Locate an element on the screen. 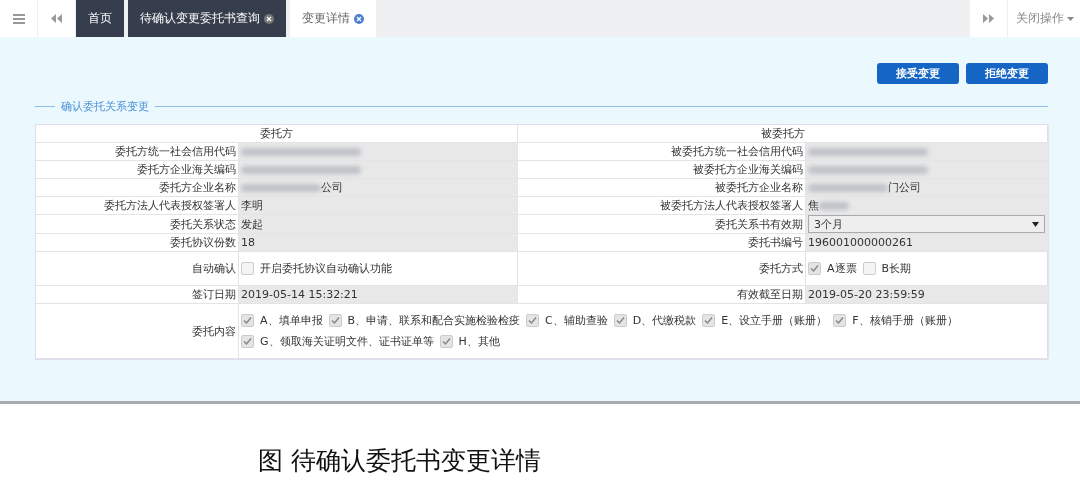  fast-forward-icon is located at coordinates (989, 18).